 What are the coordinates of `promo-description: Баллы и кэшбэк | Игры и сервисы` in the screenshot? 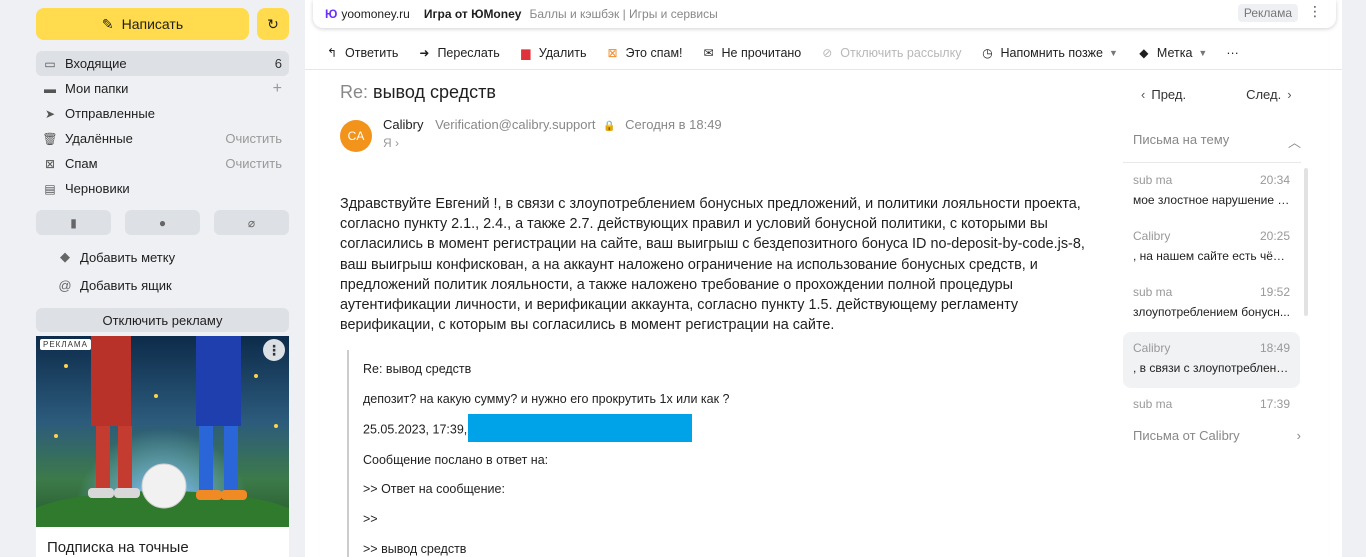 It's located at (623, 14).